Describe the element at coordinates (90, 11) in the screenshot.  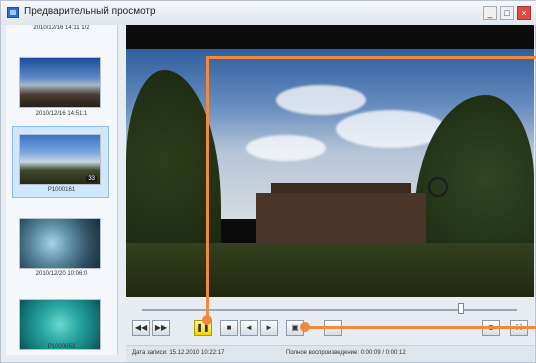
I see `window-title: Предварительный просмотр` at that location.